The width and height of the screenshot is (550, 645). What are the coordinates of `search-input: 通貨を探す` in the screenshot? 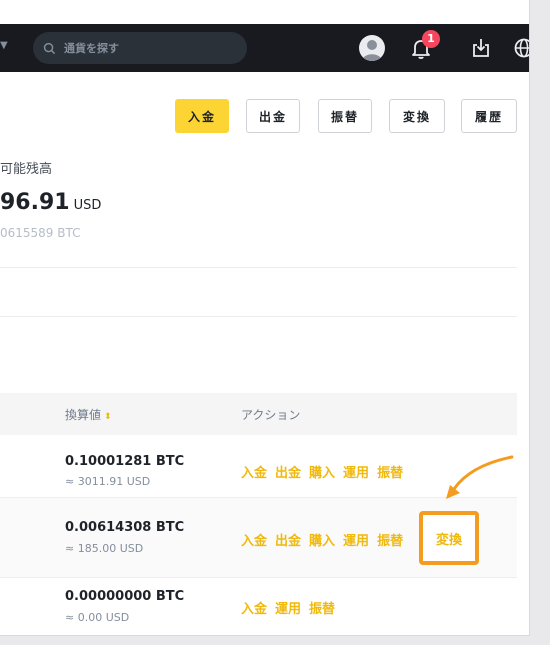 It's located at (140, 48).